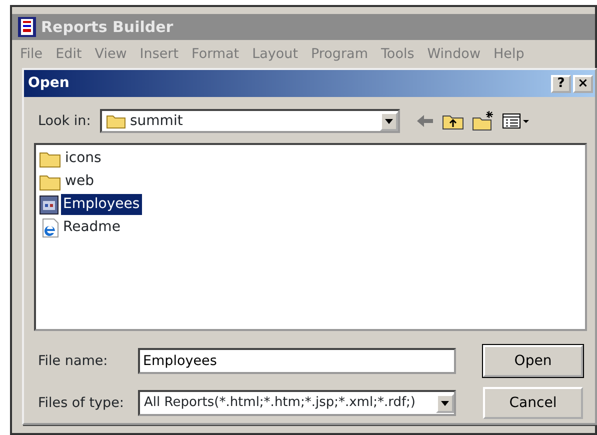 This screenshot has width=597, height=435. What do you see at coordinates (533, 403) in the screenshot?
I see `cancel-button: Cancel` at bounding box center [533, 403].